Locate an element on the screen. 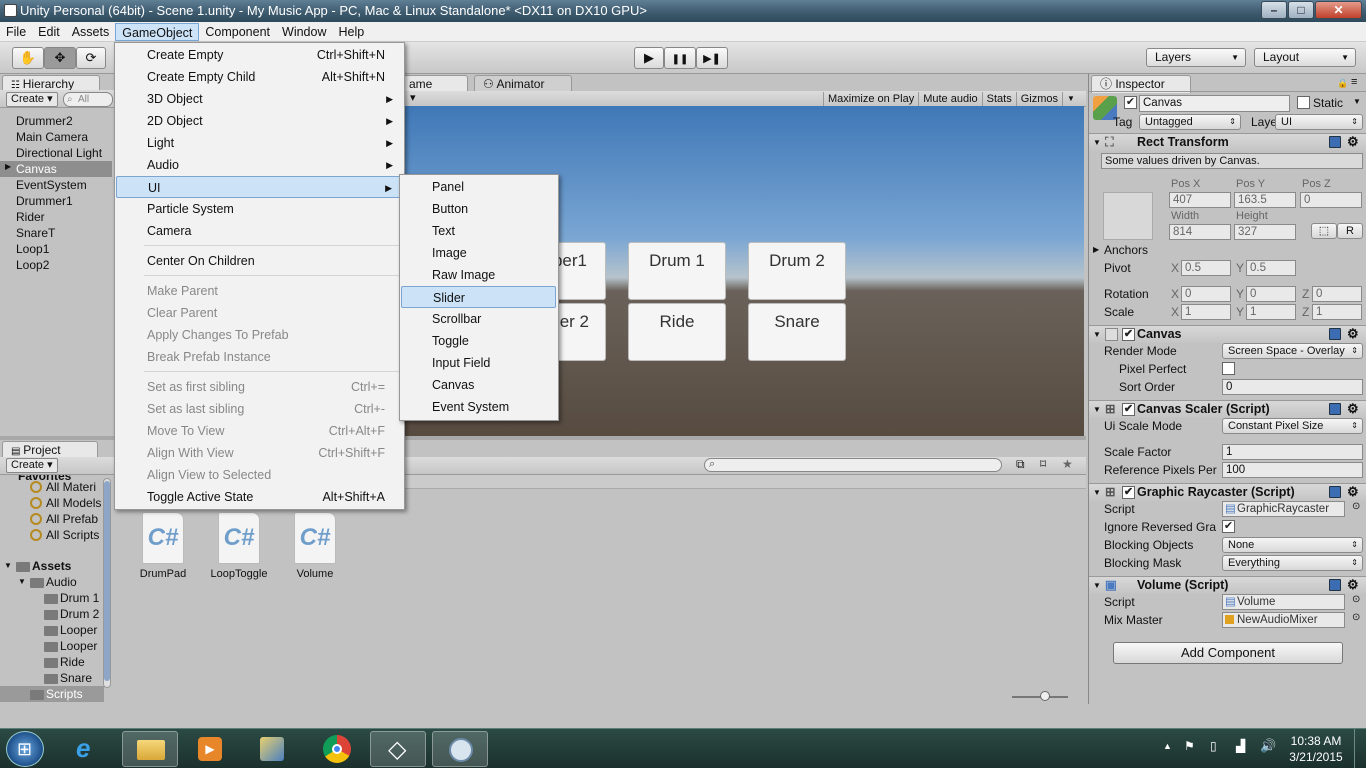 Image resolution: width=1366 pixels, height=768 pixels. hierarchy-item-directional-light: Directional Light is located at coordinates (59, 153).